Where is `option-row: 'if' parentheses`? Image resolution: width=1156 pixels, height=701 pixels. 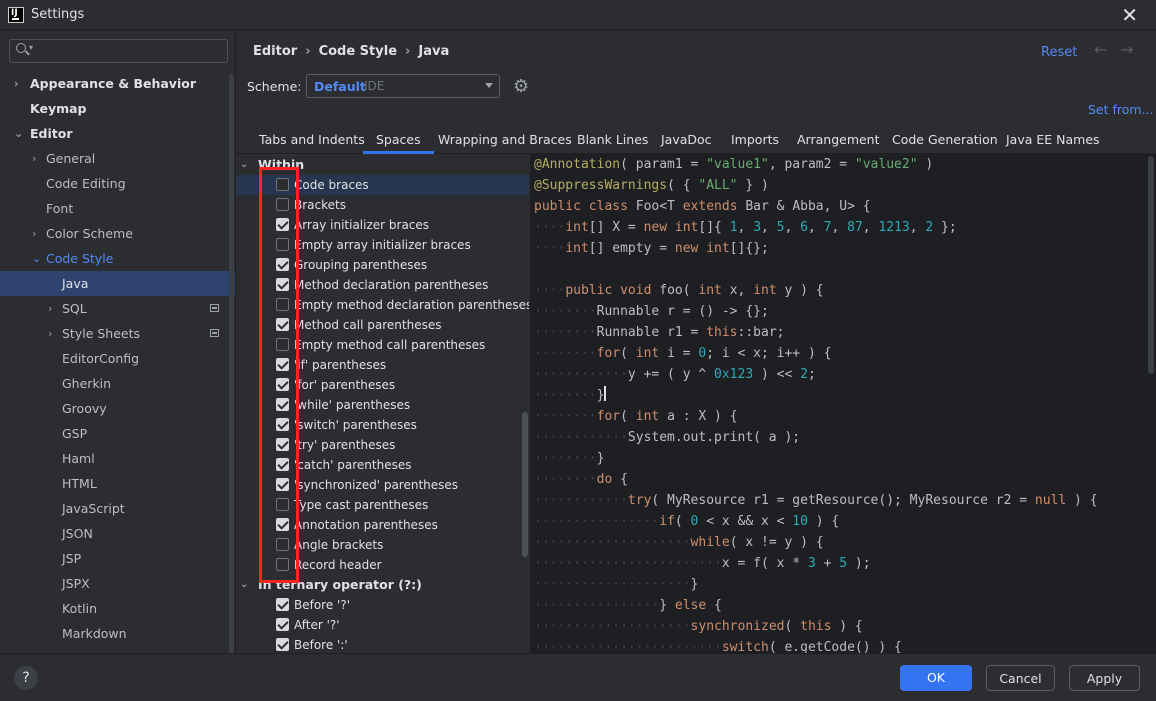
option-row: 'if' parentheses is located at coordinates (382, 365).